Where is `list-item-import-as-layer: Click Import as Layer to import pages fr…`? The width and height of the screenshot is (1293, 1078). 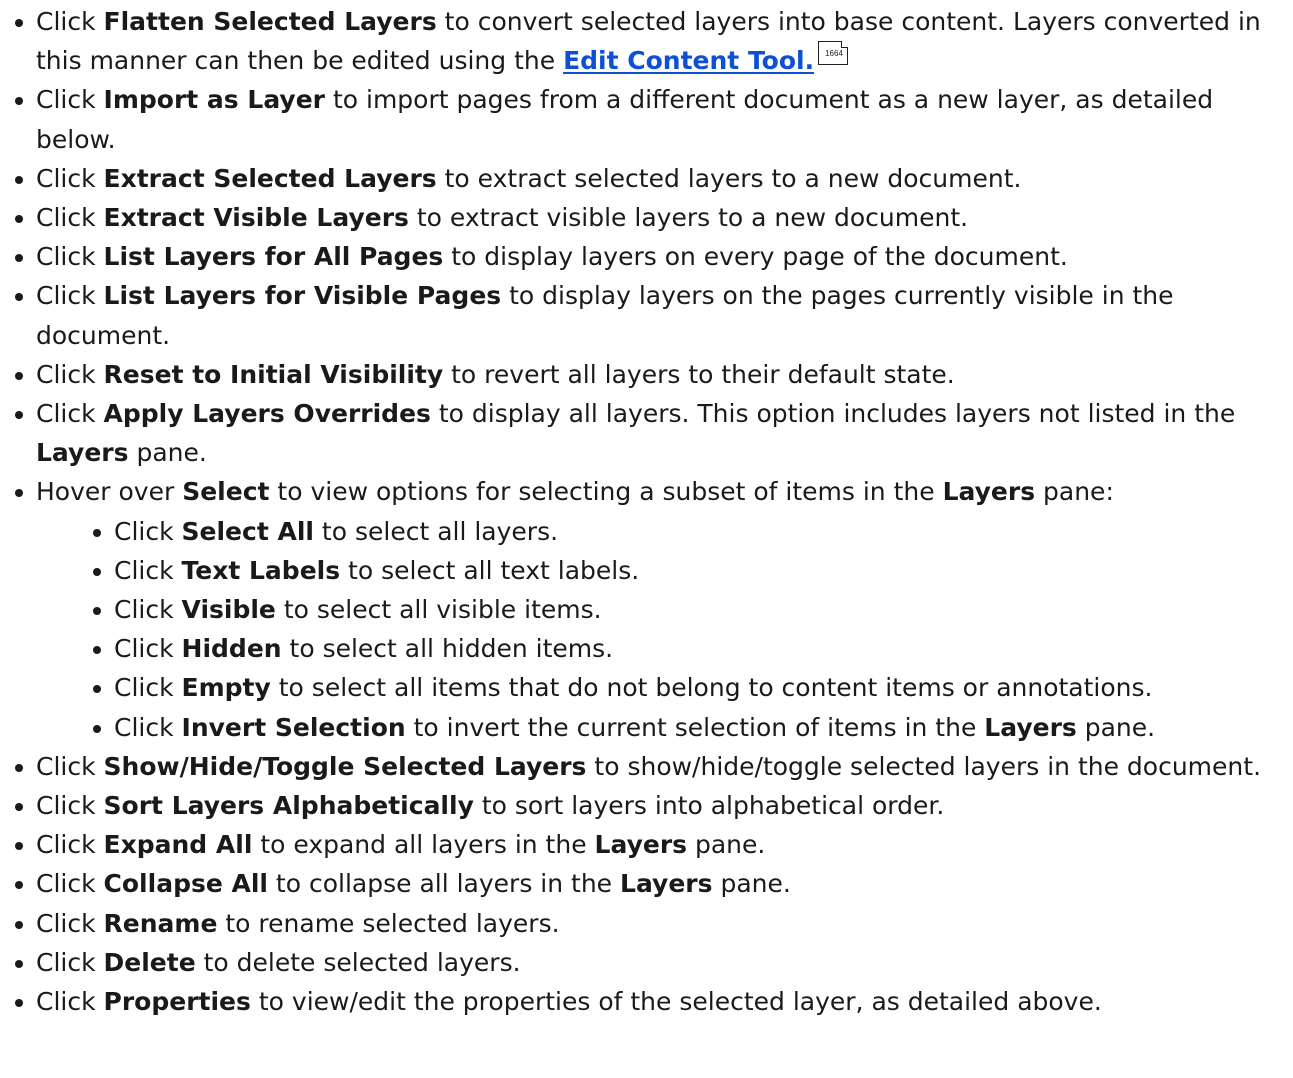 list-item-import-as-layer: Click Import as Layer to import pages fr… is located at coordinates (654, 119).